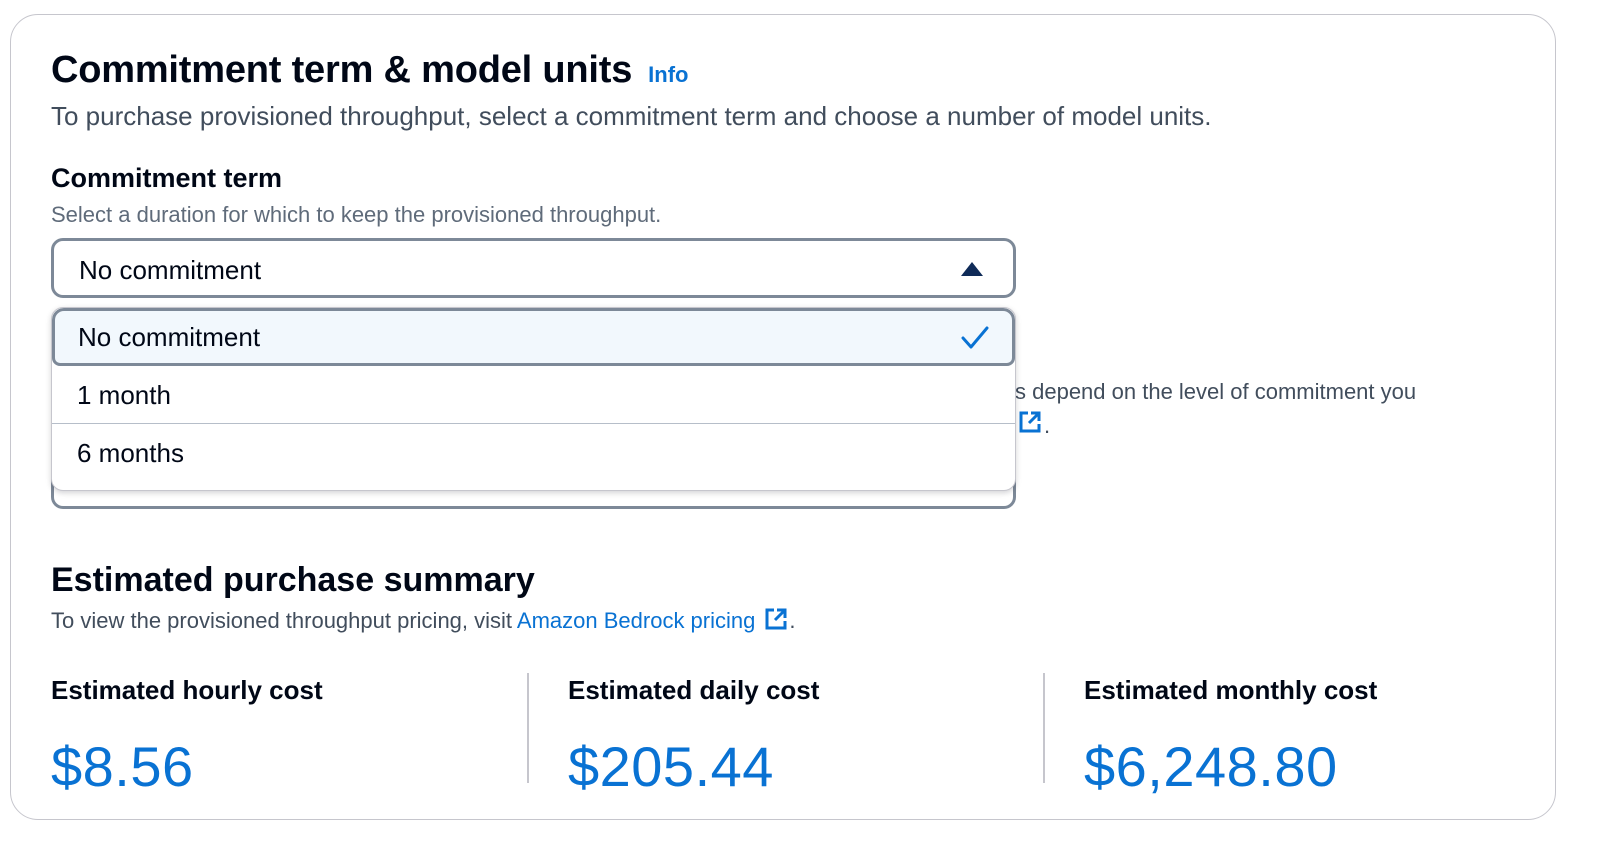  I want to click on section-header: Commitment term & model units Info, so click(369, 70).